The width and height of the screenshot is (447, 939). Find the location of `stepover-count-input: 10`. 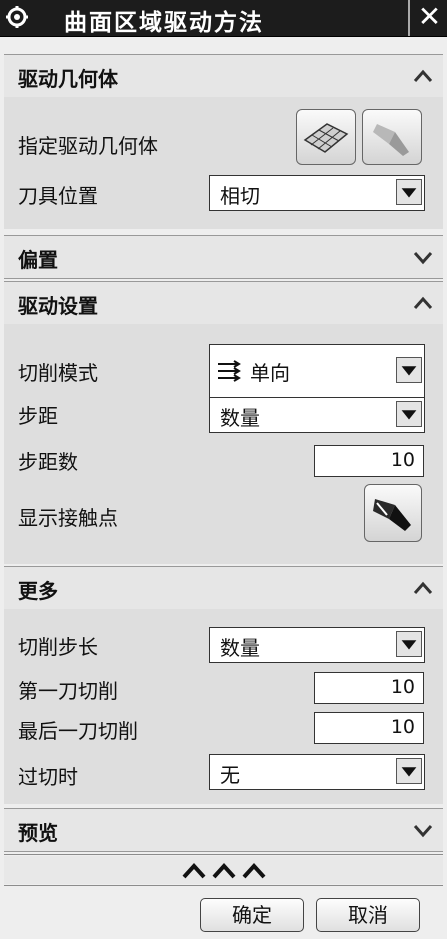

stepover-count-input: 10 is located at coordinates (369, 461).